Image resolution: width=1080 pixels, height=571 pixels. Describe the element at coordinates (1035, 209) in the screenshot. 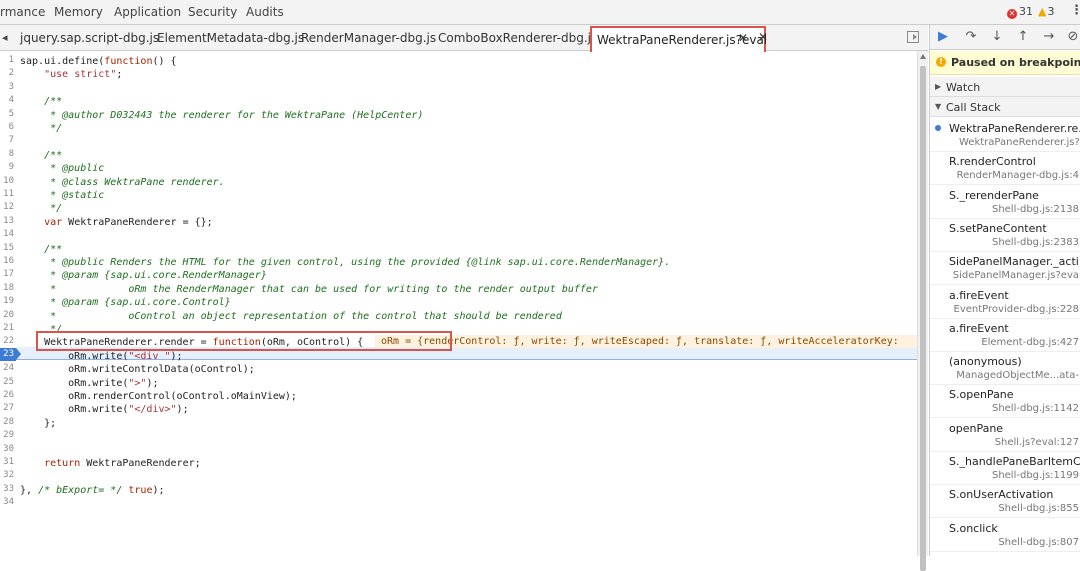

I see `frame-location: Shell-dbg.js:2138` at that location.